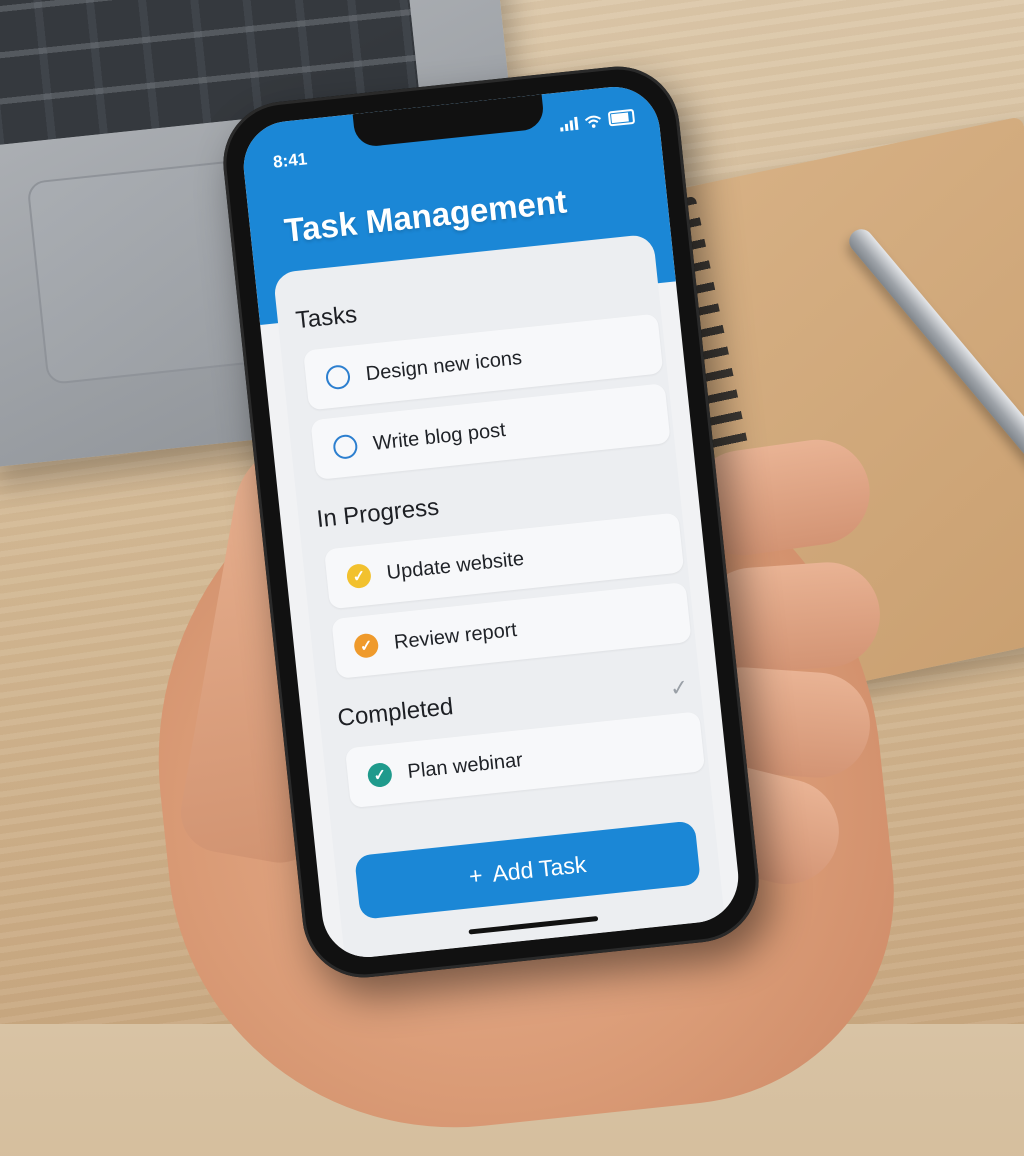  What do you see at coordinates (679, 688) in the screenshot?
I see `checkmark-icon: ✓` at bounding box center [679, 688].